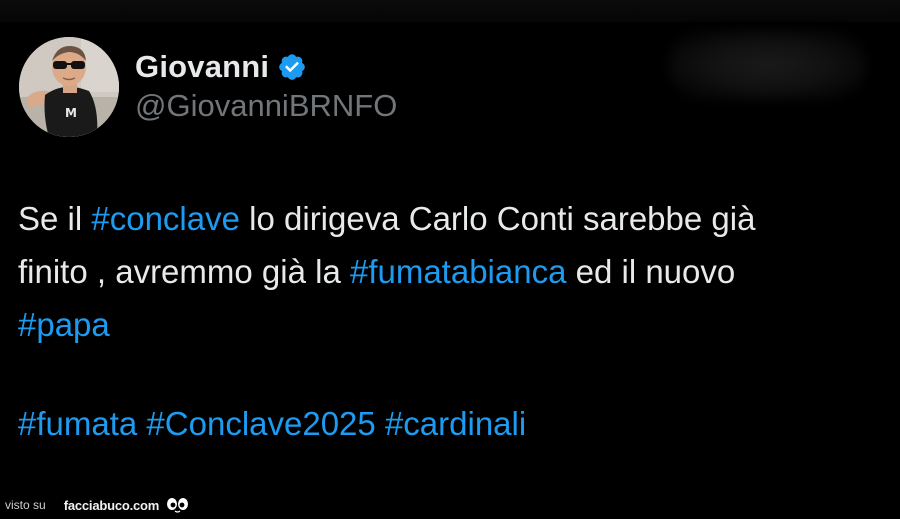 The image size is (900, 519). What do you see at coordinates (55, 218) in the screenshot?
I see `tweet-text-segment: Se il` at bounding box center [55, 218].